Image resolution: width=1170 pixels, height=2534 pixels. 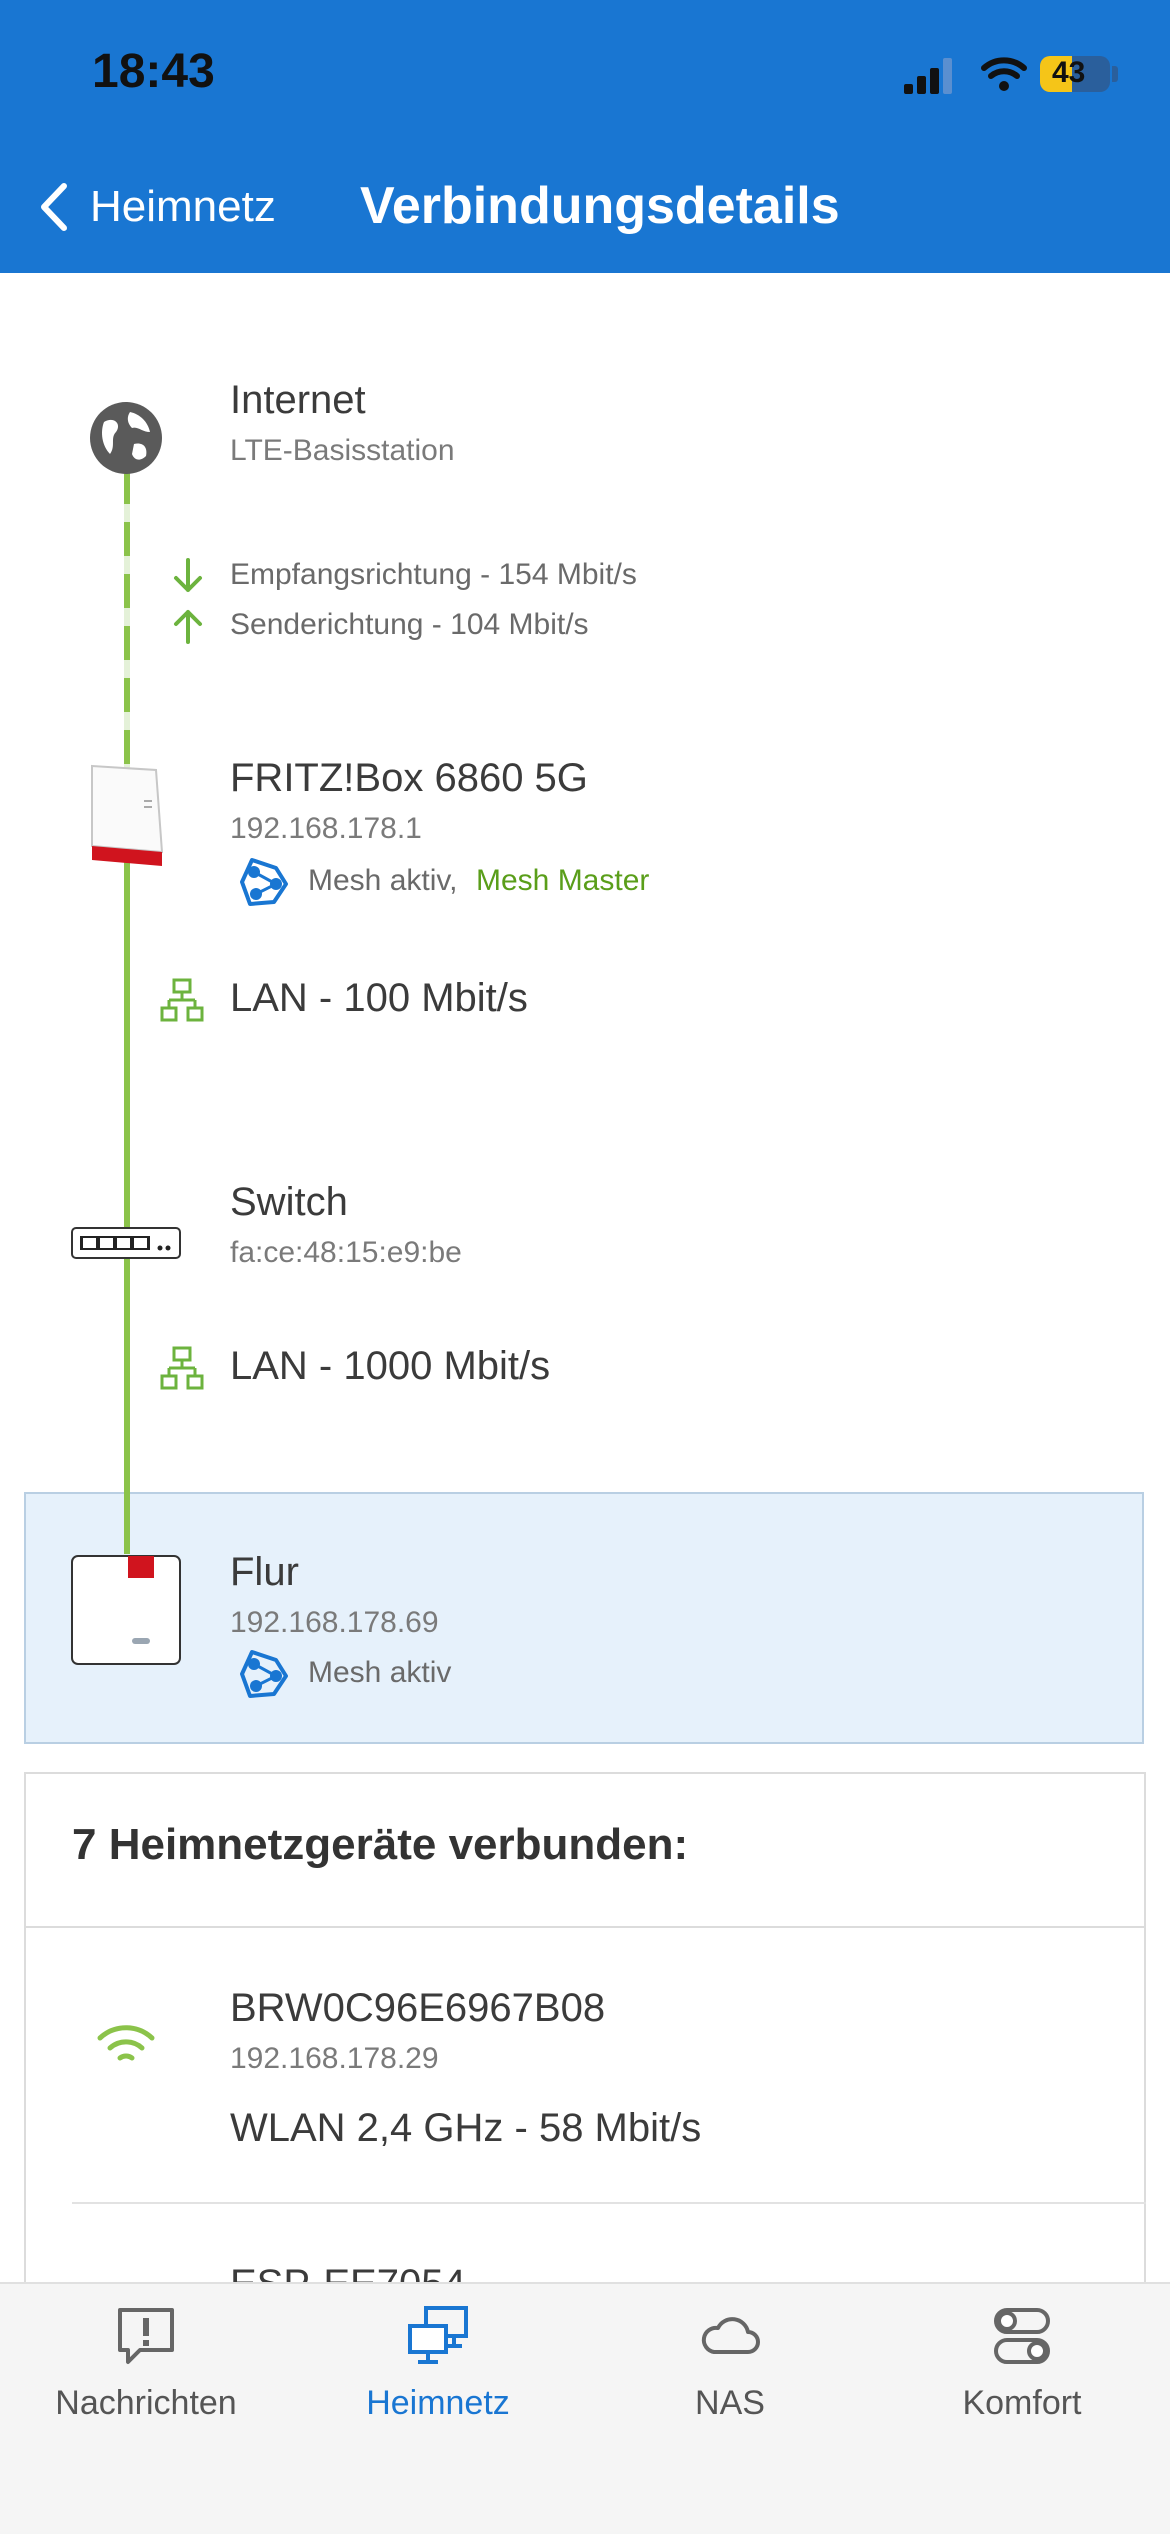 I want to click on message-alert-icon, so click(x=146, y=2336).